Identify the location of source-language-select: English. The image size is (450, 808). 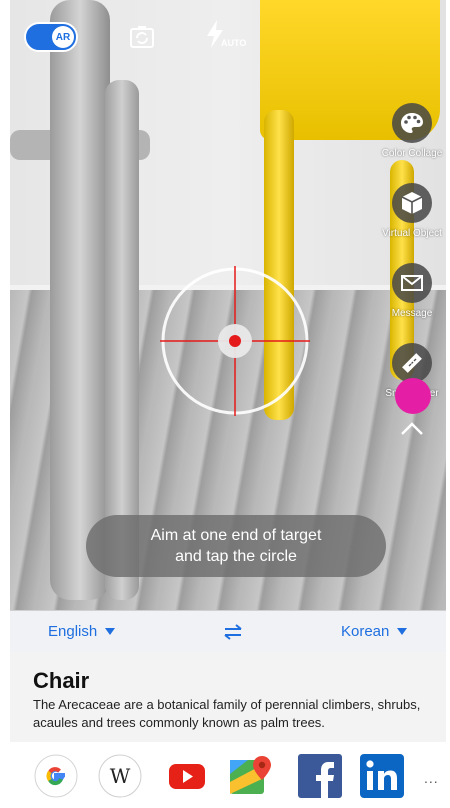
(82, 631).